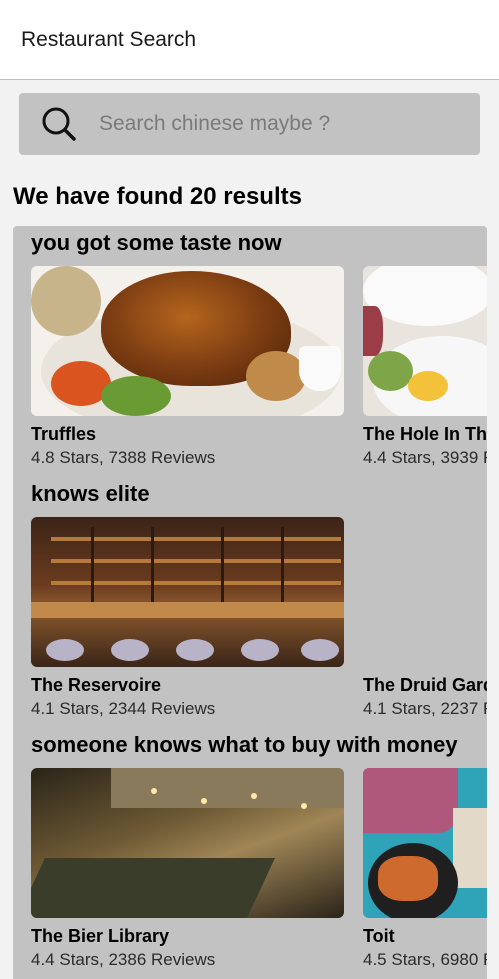 The image size is (499, 979). Describe the element at coordinates (123, 959) in the screenshot. I see `restaurant-rating: 4.4 Stars, 2386 Reviews` at that location.